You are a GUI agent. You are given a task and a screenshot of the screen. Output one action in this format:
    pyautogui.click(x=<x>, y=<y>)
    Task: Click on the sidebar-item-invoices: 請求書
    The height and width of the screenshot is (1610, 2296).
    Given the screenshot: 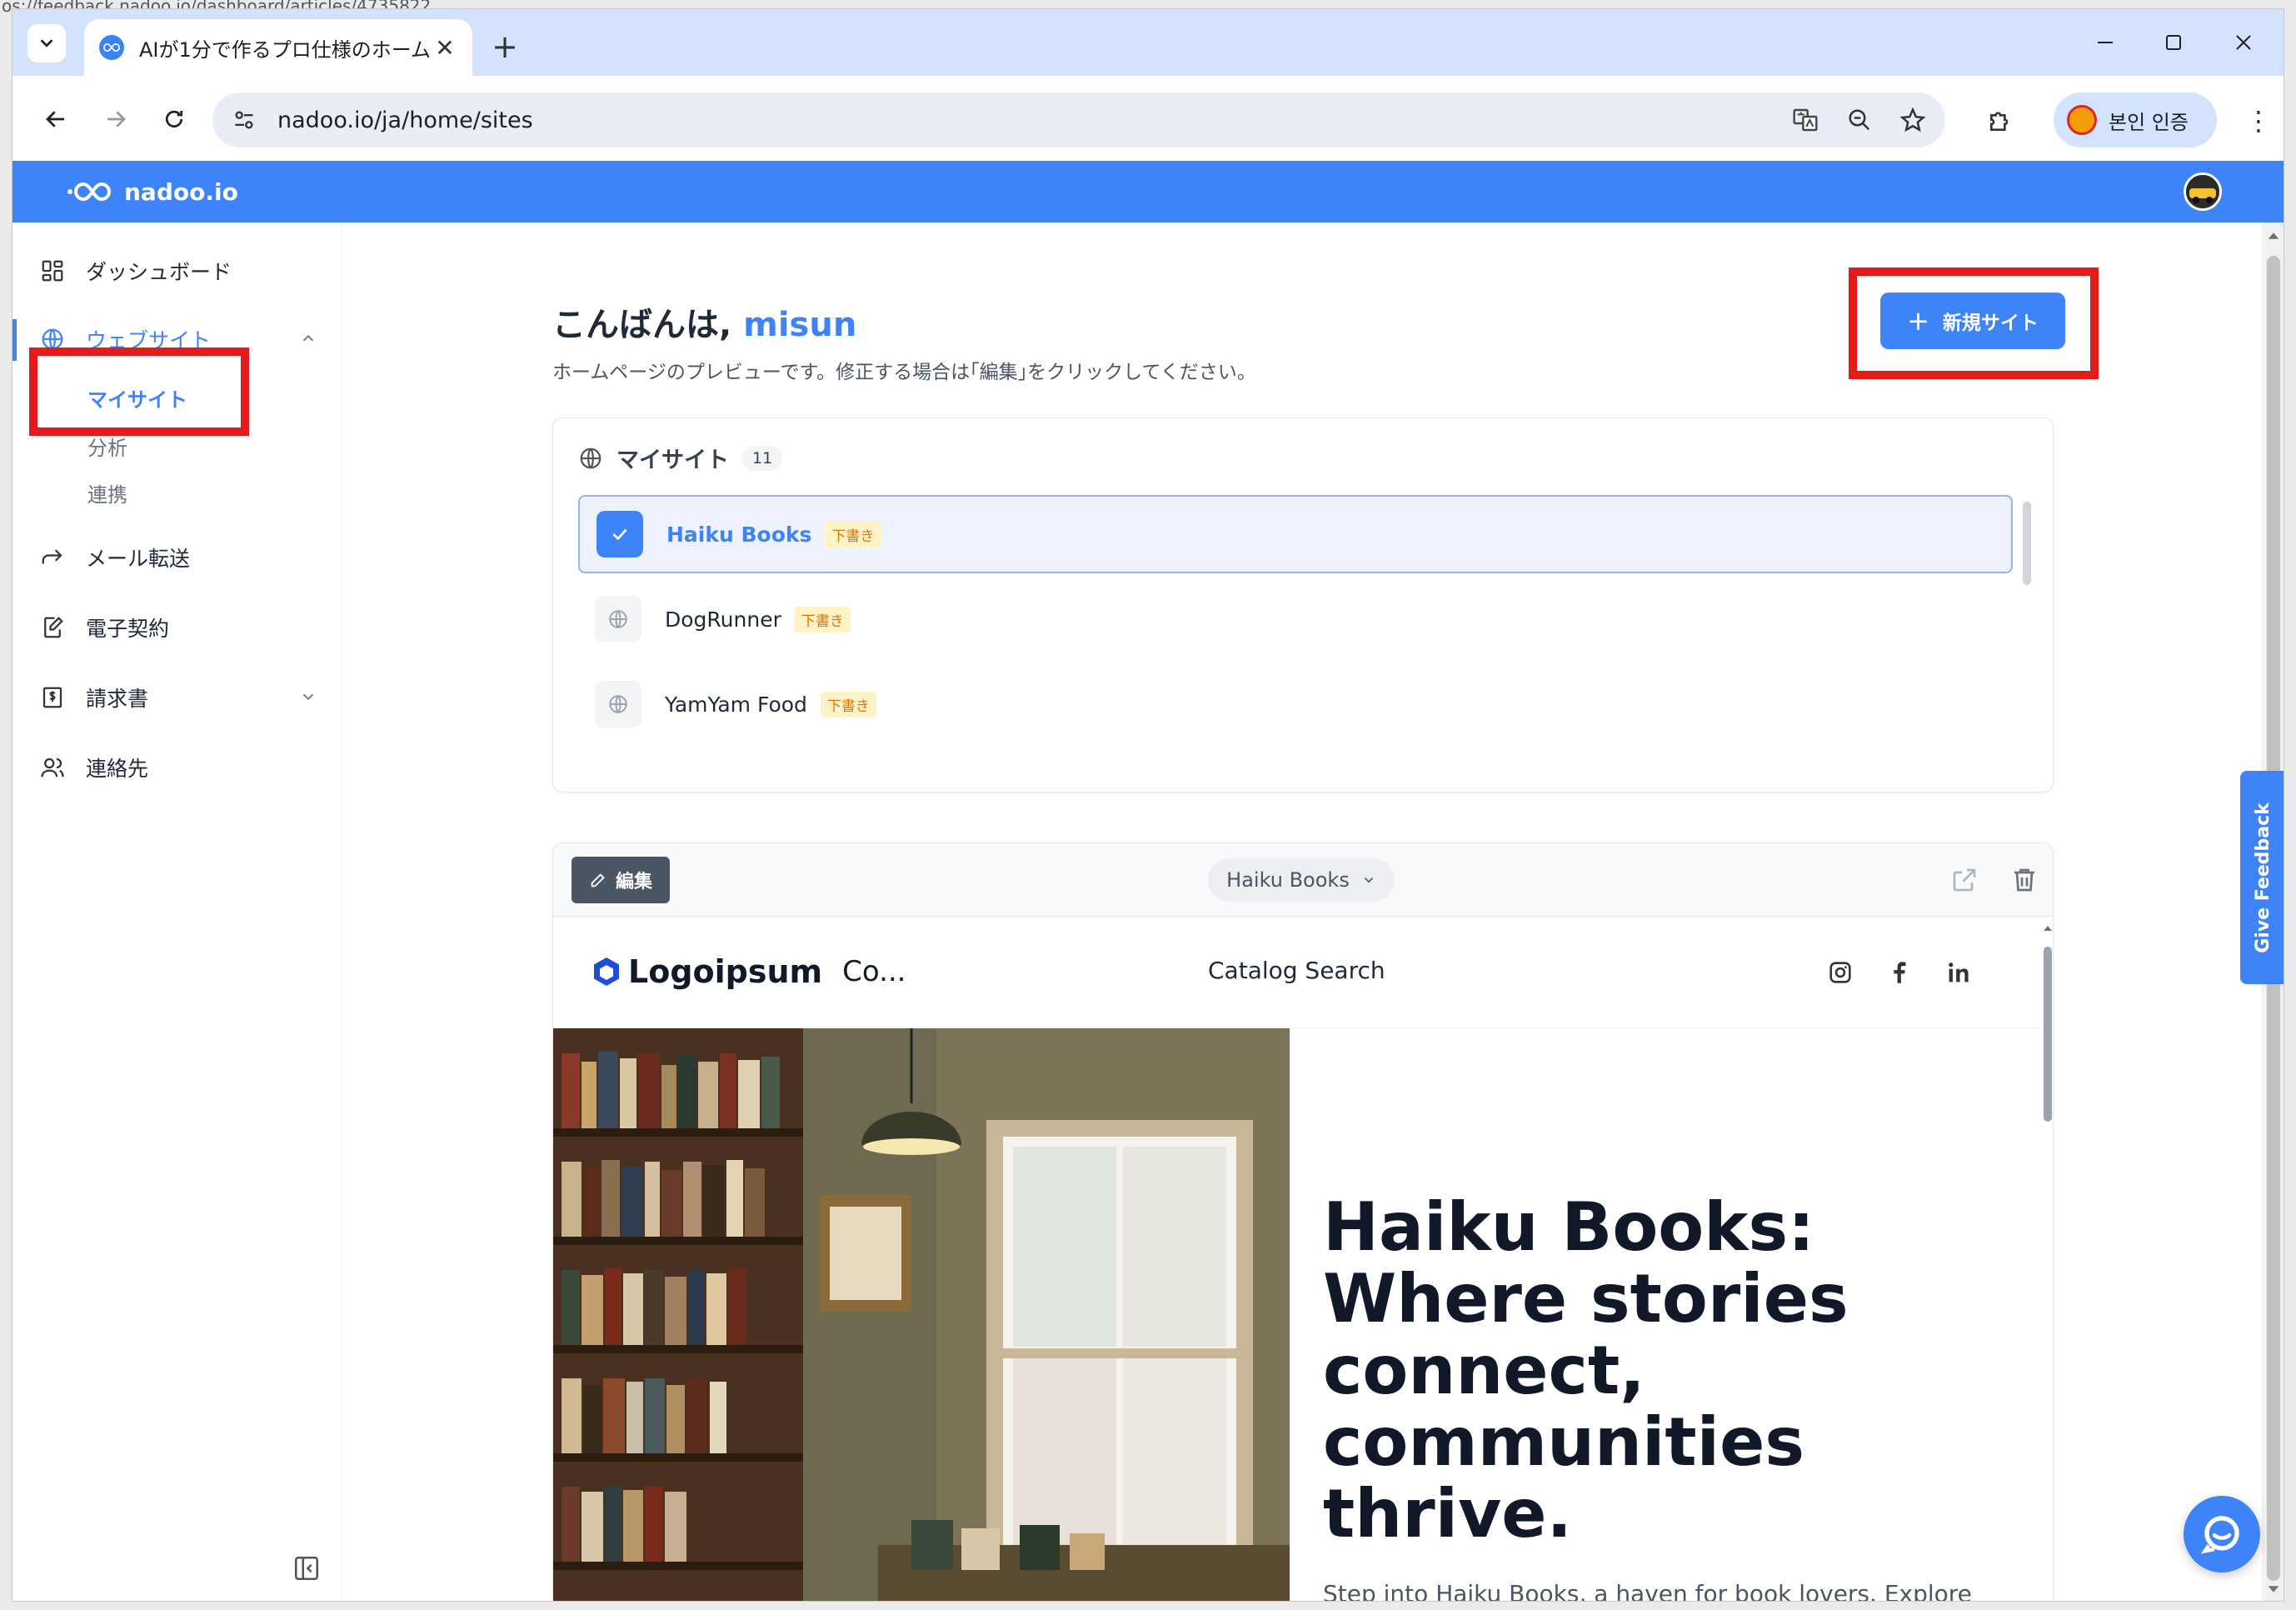 What is the action you would take?
    pyautogui.click(x=177, y=697)
    